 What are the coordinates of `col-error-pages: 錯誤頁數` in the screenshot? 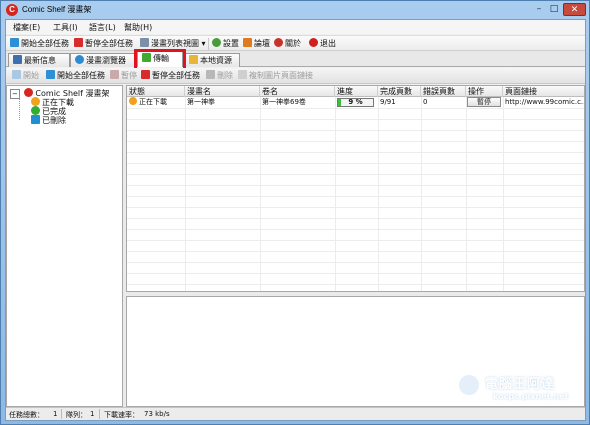 It's located at (443, 91).